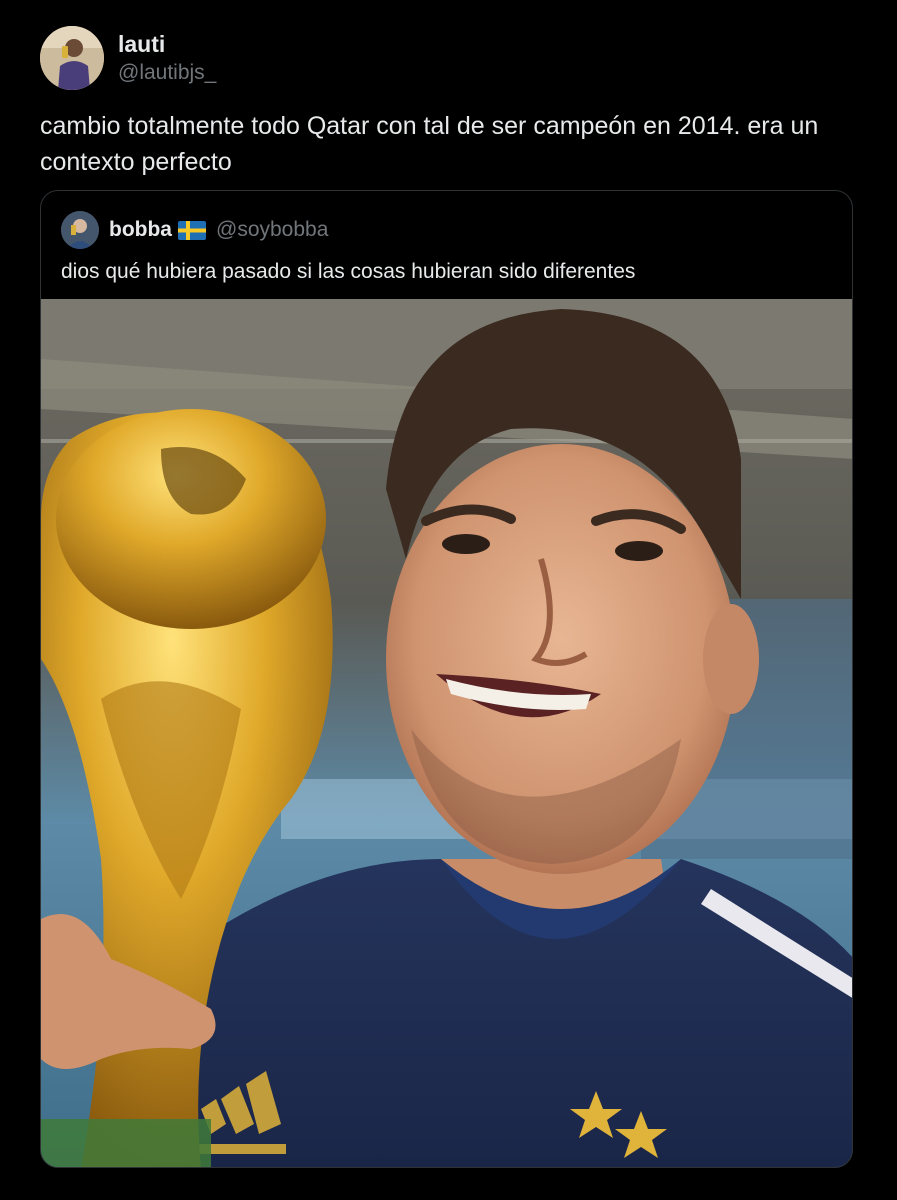  What do you see at coordinates (72, 58) in the screenshot?
I see `author-avatar` at bounding box center [72, 58].